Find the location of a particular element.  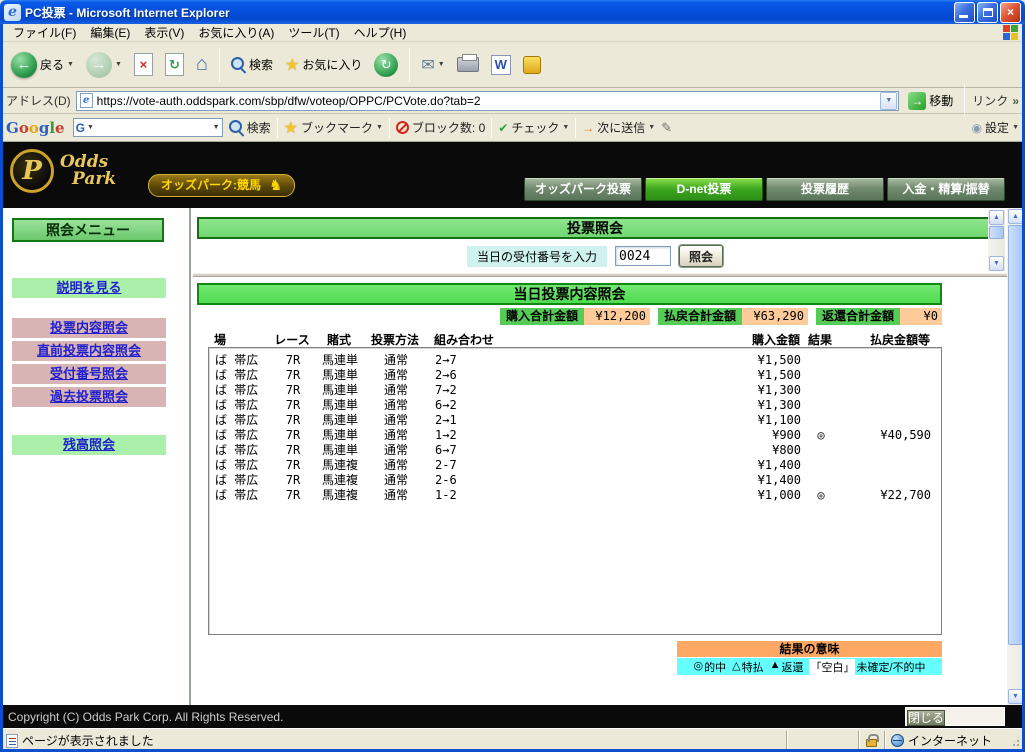

sidebar-title: 照会メニュー is located at coordinates (88, 230).